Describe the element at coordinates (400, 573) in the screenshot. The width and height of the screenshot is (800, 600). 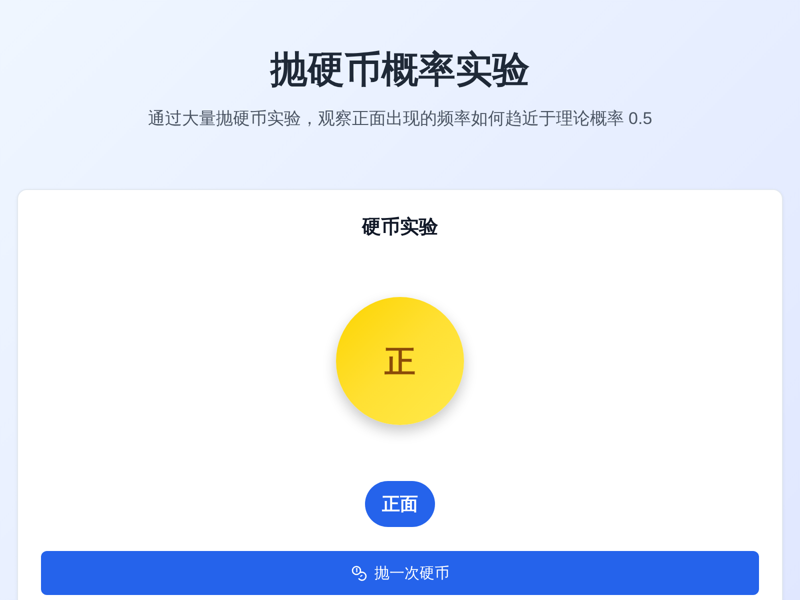
I see `toss-button: 抛一次硬币` at that location.